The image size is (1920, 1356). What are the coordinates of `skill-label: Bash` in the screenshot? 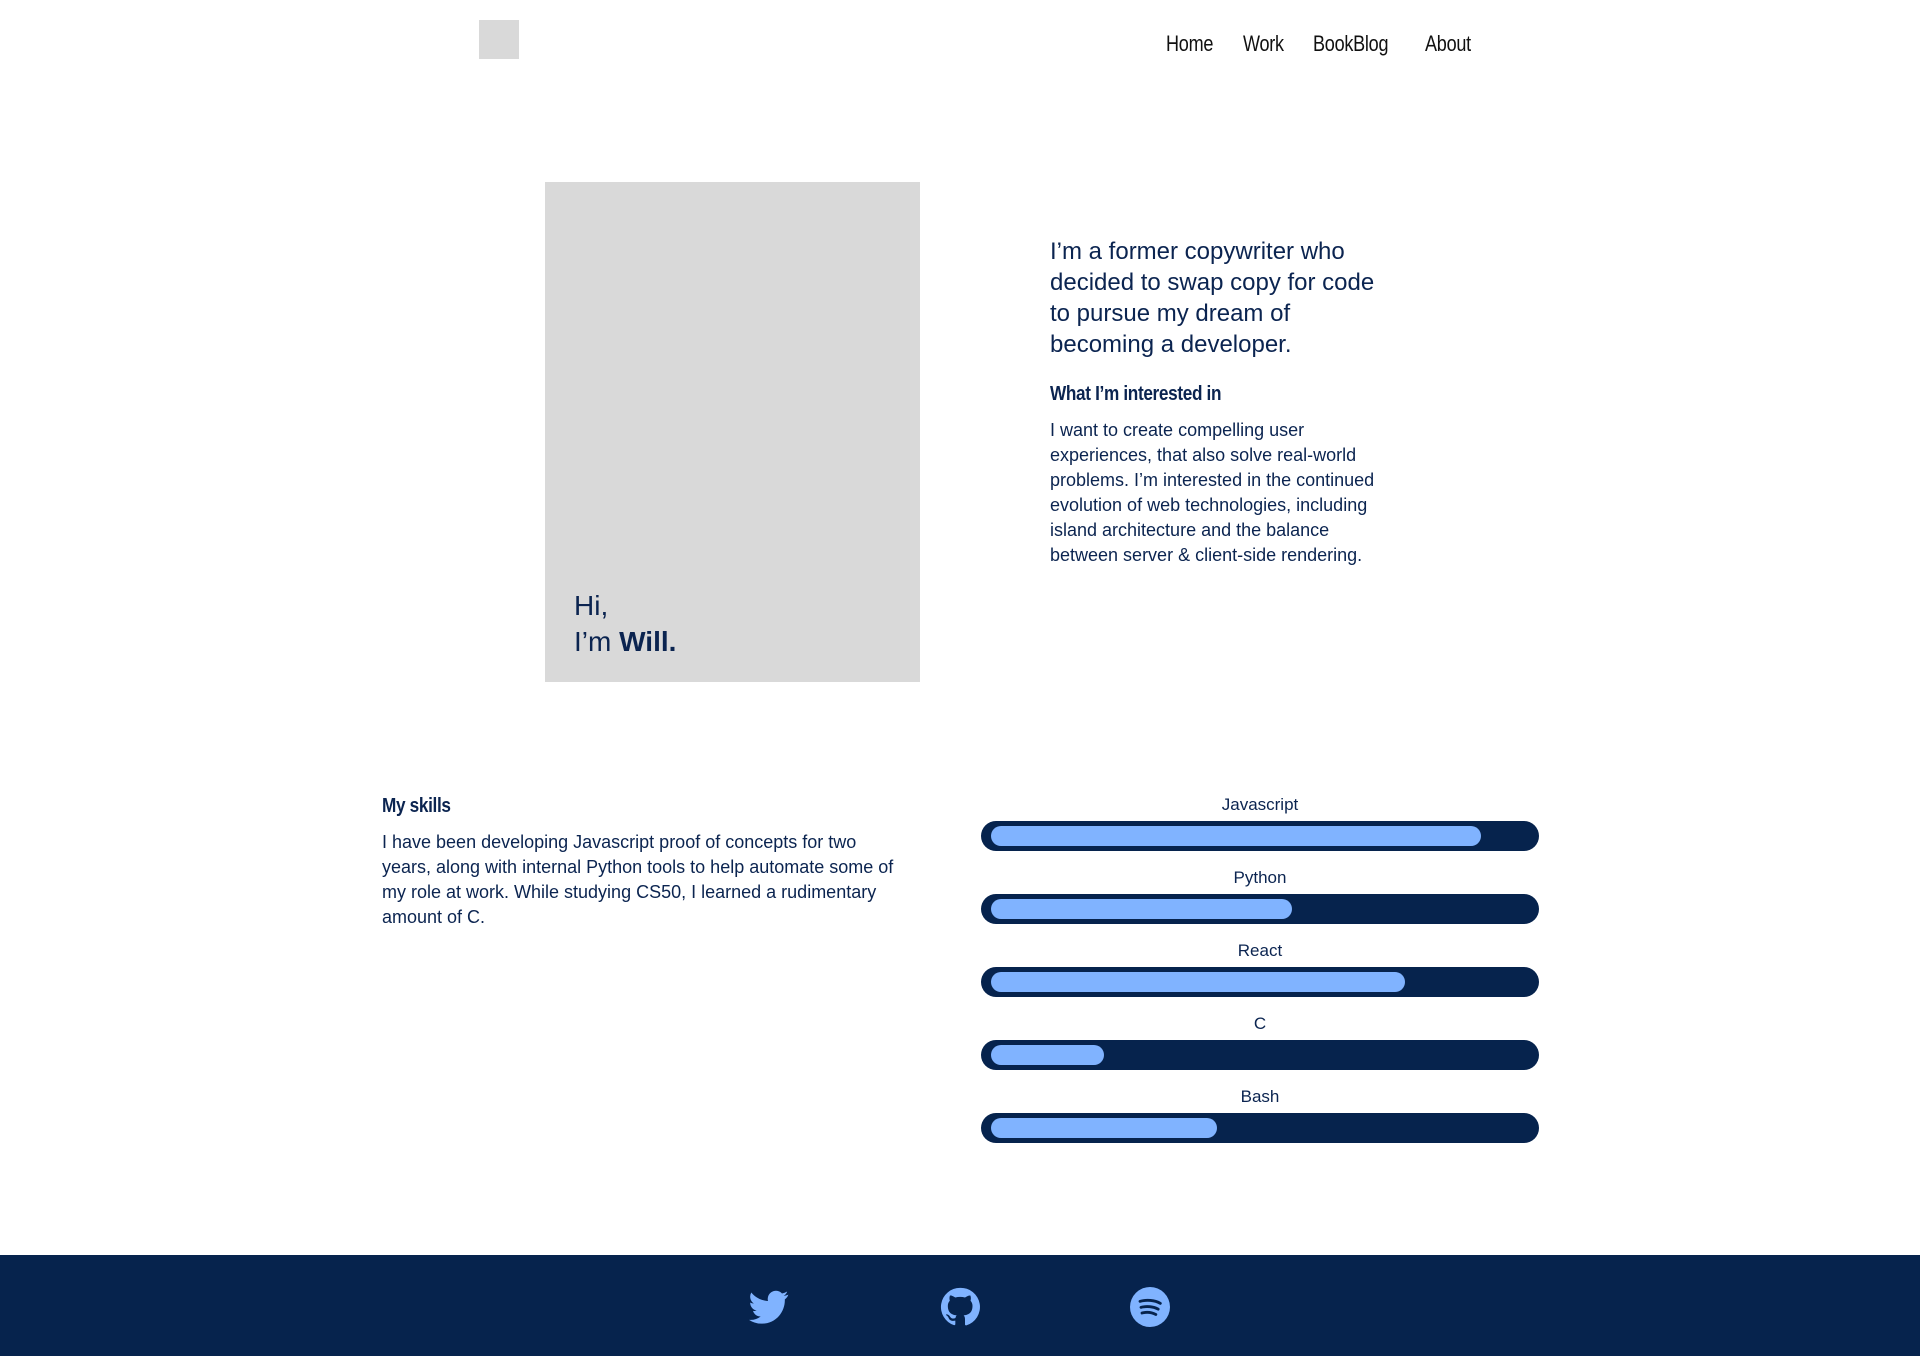 It's located at (1260, 1096).